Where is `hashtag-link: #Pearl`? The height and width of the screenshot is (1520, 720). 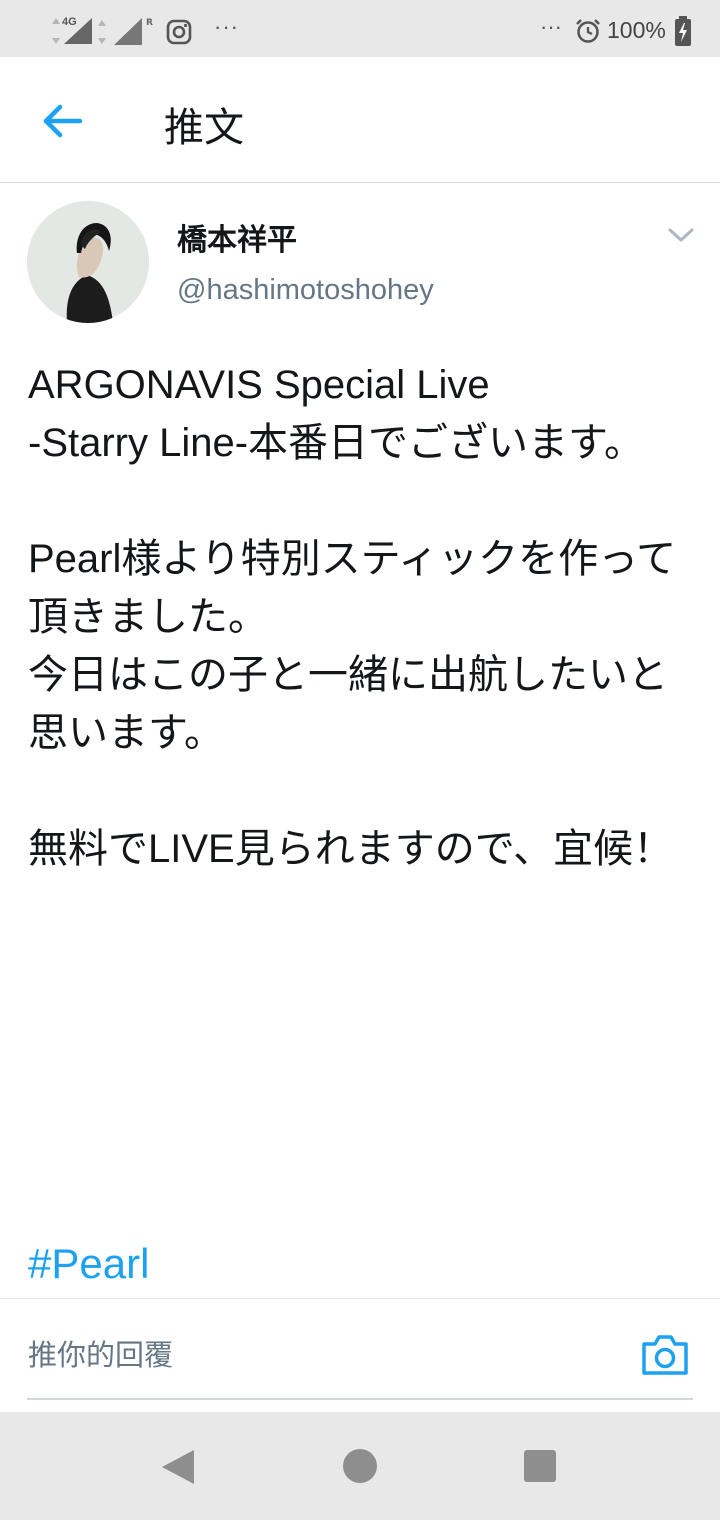
hashtag-link: #Pearl is located at coordinates (88, 1264).